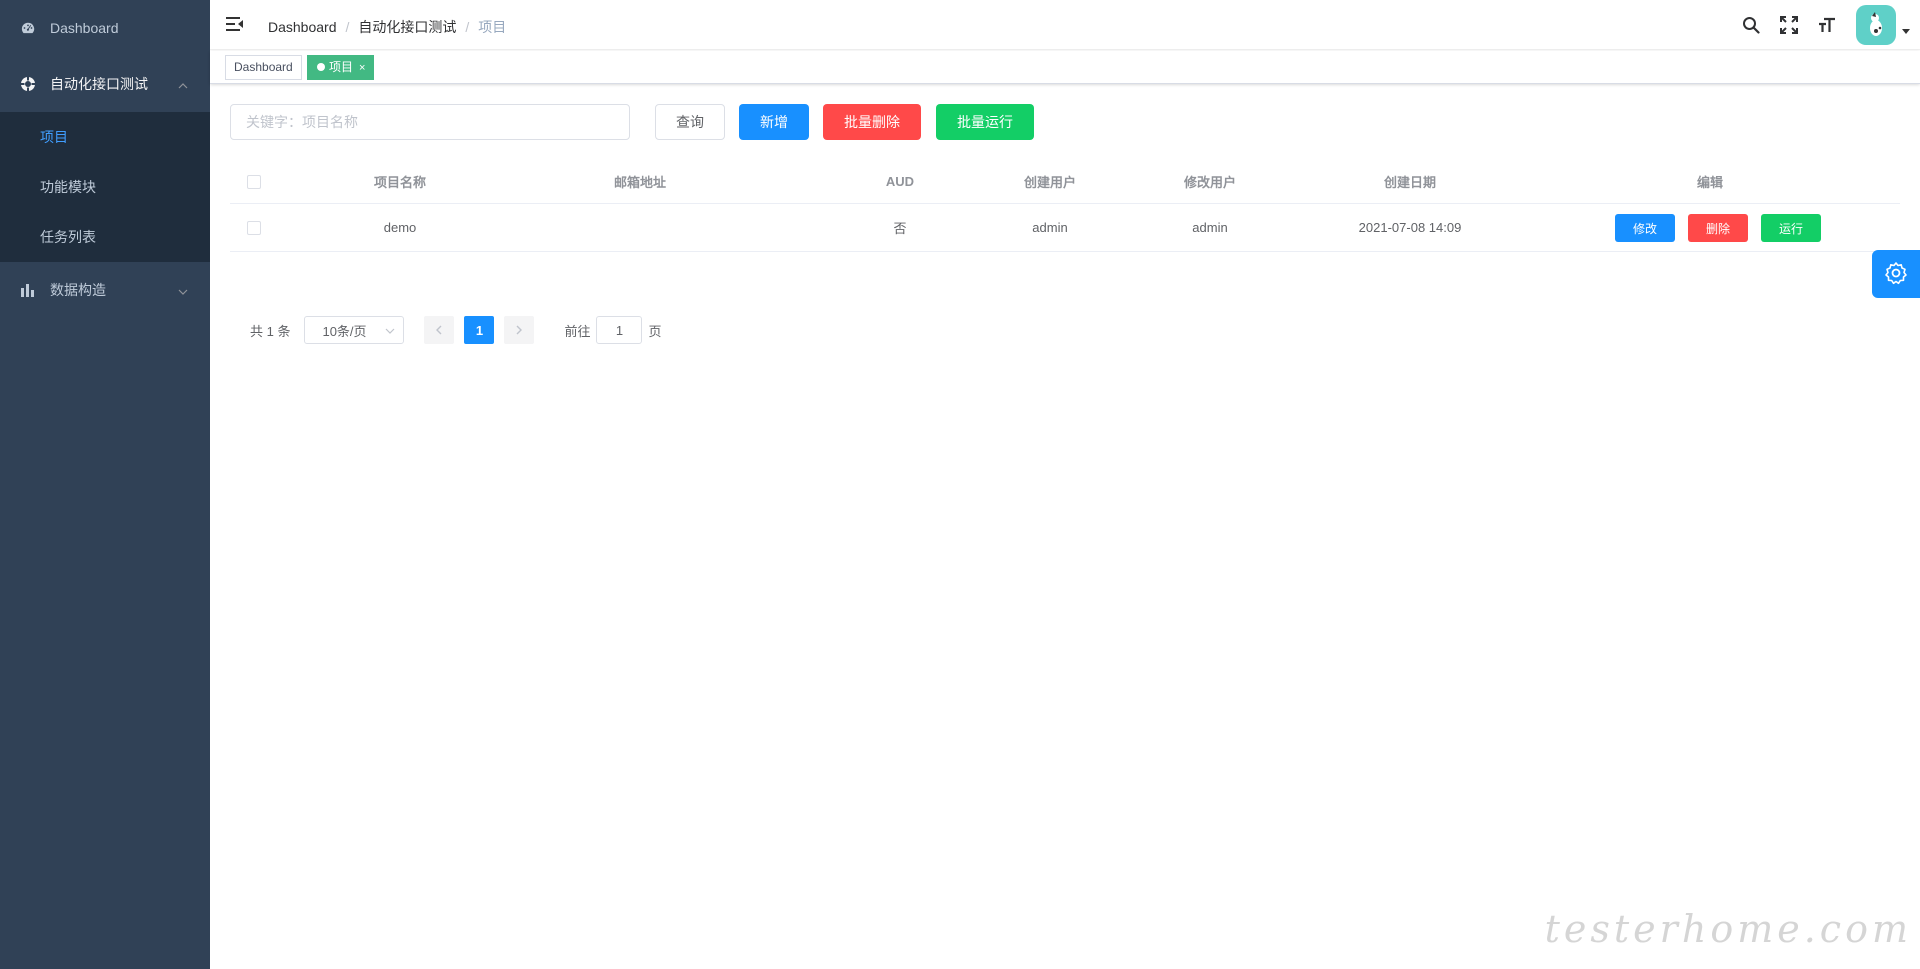 The width and height of the screenshot is (1920, 969). What do you see at coordinates (456, 330) in the screenshot?
I see `pagination: 共 1 条 10条/页 1 前往 页` at bounding box center [456, 330].